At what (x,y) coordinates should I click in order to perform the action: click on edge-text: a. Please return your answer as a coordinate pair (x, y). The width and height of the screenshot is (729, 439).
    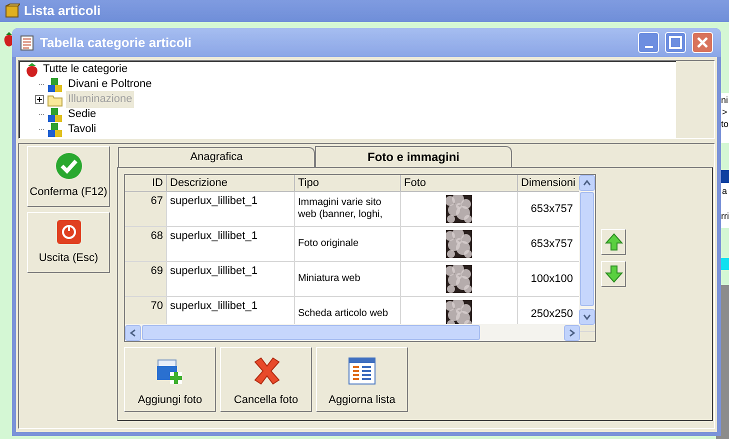
    Looking at the image, I should click on (725, 191).